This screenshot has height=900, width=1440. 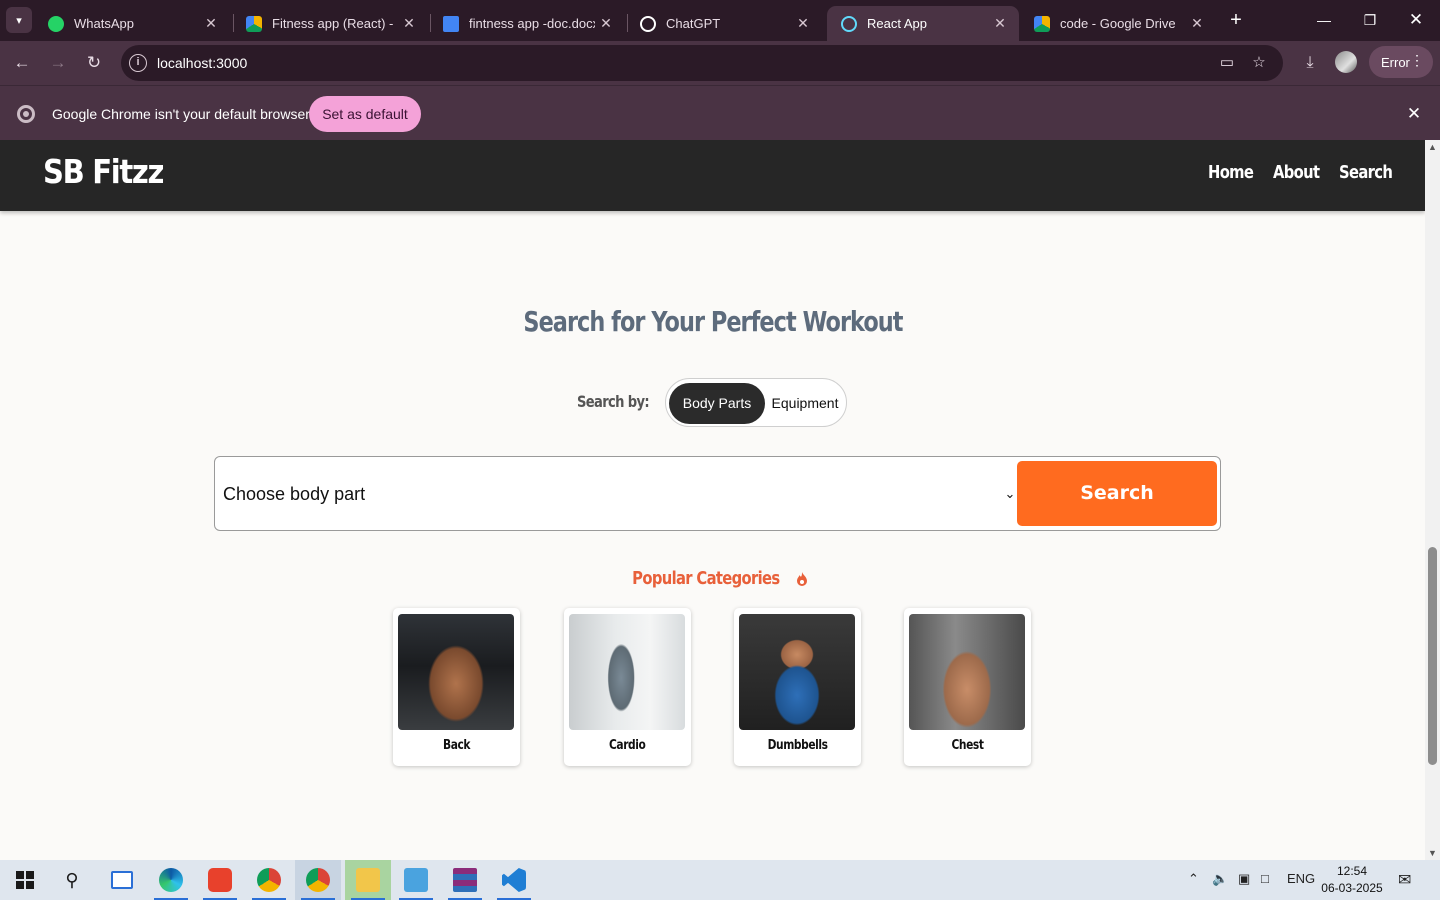 I want to click on more-menu-icon: ⋮, so click(x=1417, y=60).